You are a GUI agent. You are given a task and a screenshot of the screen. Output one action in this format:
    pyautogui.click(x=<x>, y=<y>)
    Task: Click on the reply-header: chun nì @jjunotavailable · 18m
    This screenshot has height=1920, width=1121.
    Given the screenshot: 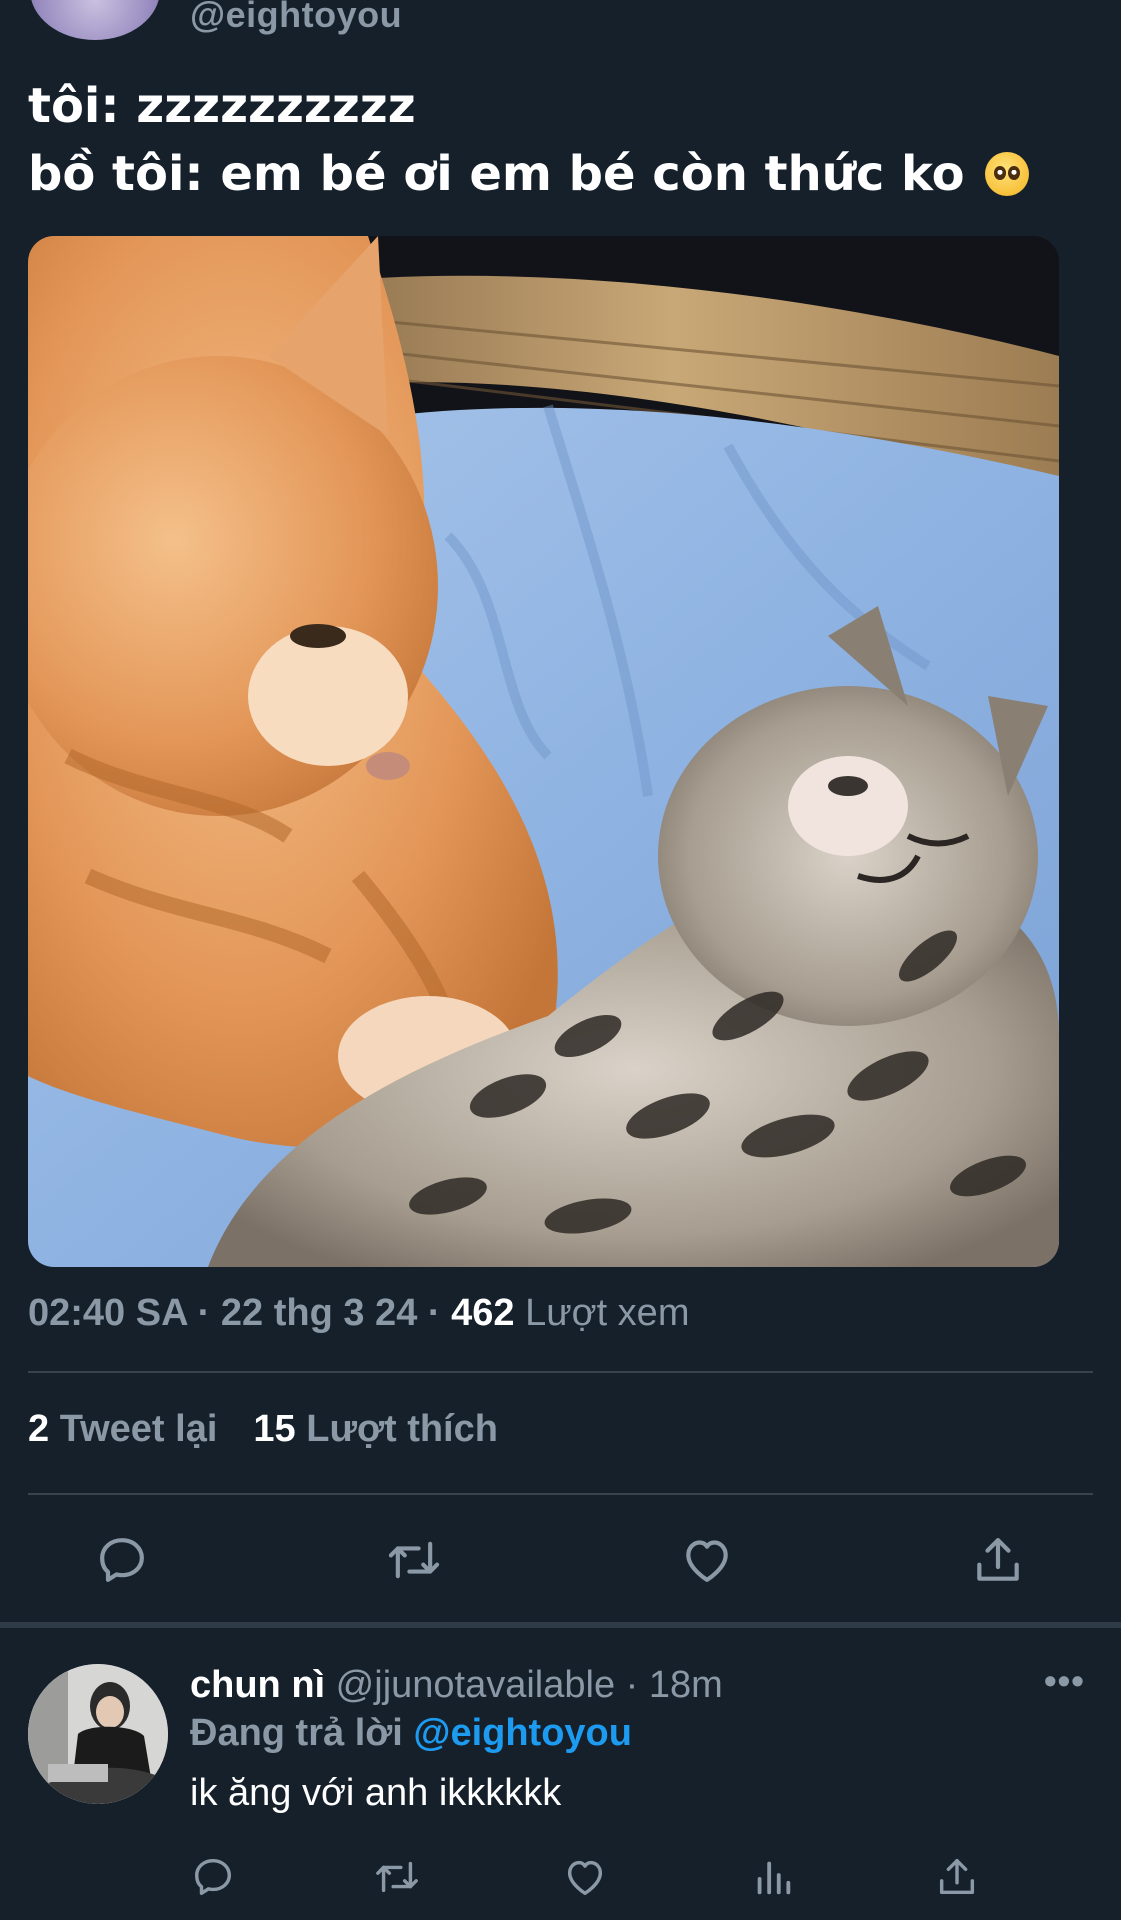 What is the action you would take?
    pyautogui.click(x=456, y=1685)
    